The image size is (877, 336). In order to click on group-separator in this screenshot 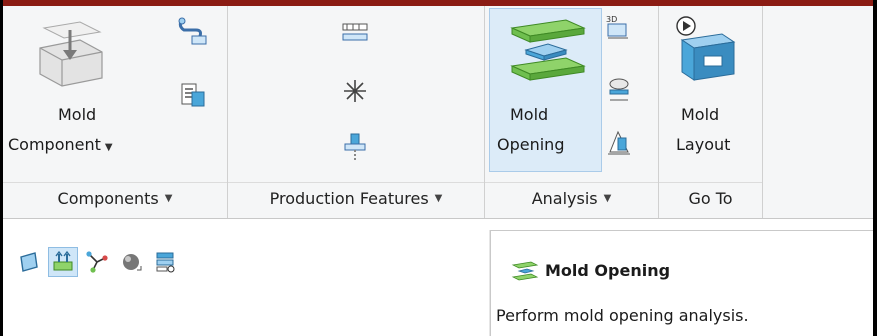, I will do `click(762, 112)`.